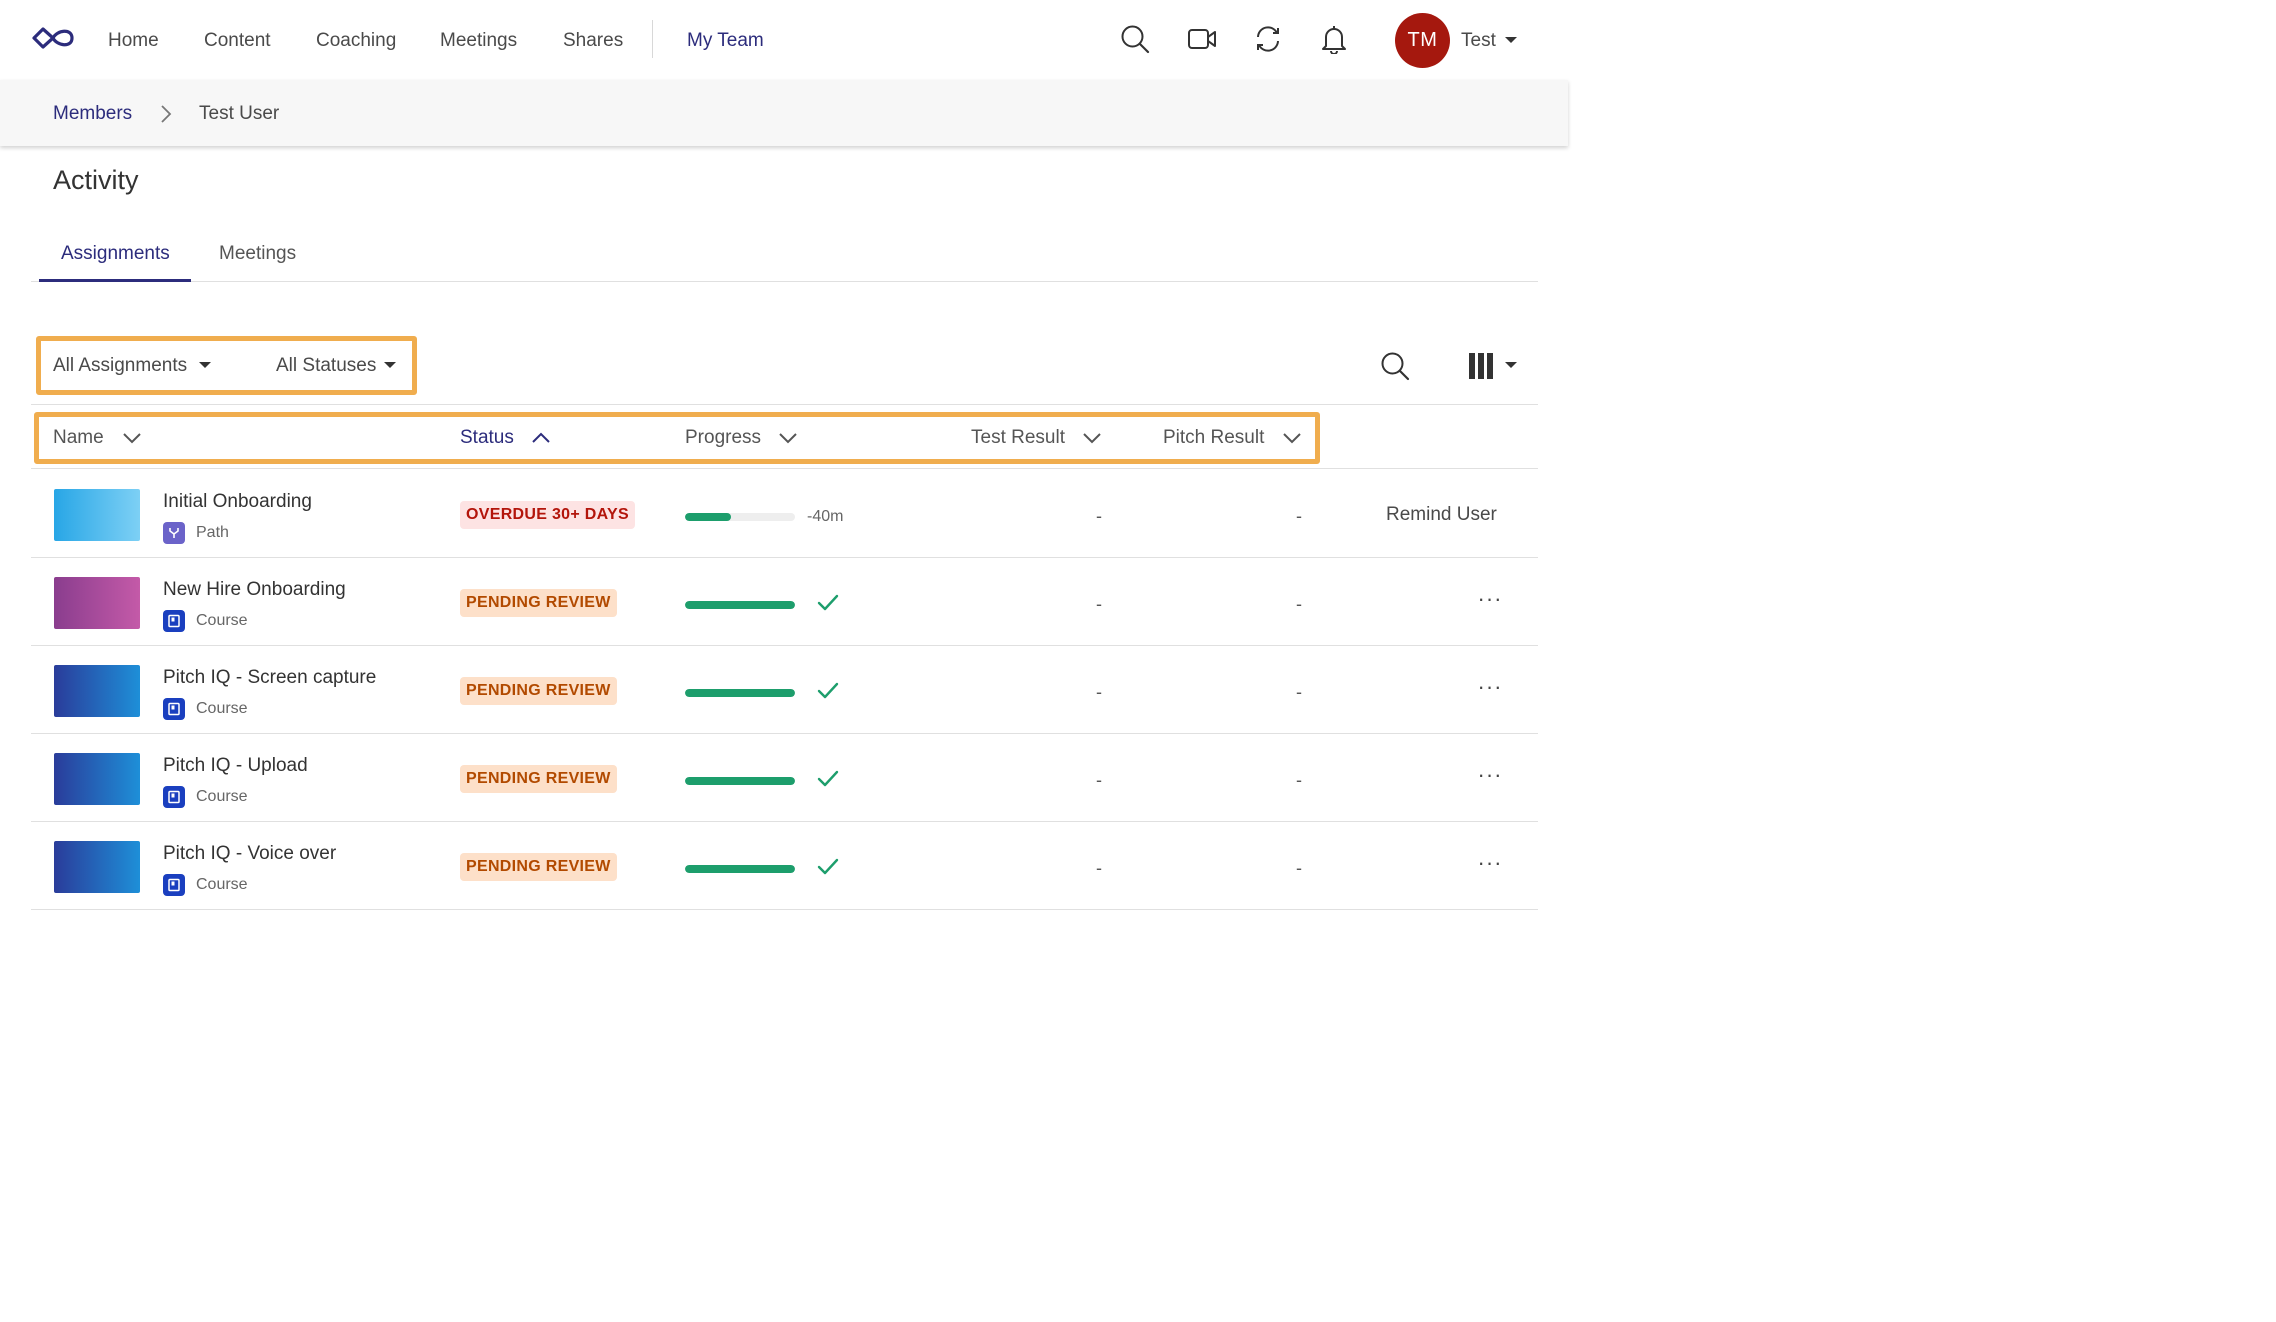 The height and width of the screenshot is (1322, 2276). What do you see at coordinates (235, 766) in the screenshot?
I see `assignment-name: Pitch IQ - Upload` at bounding box center [235, 766].